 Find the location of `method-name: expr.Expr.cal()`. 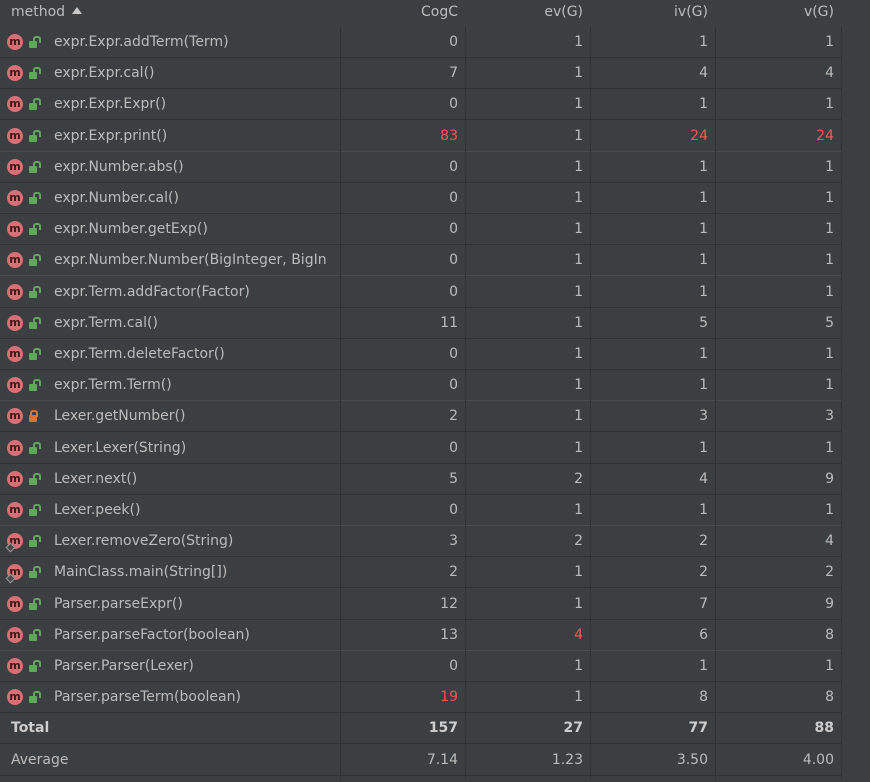

method-name: expr.Expr.cal() is located at coordinates (104, 73).